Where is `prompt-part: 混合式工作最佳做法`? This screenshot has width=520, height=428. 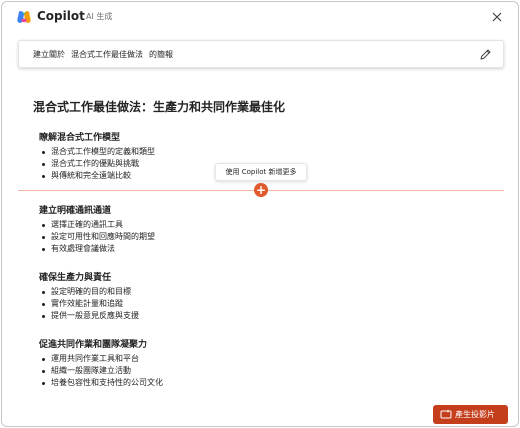
prompt-part: 混合式工作最佳做法 is located at coordinates (107, 54).